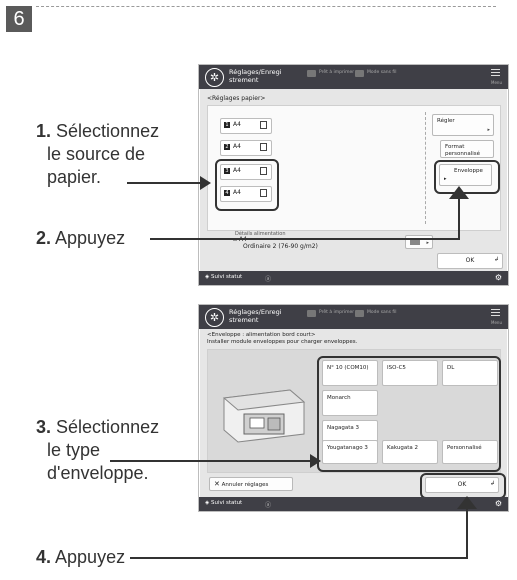 The height and width of the screenshot is (580, 517). I want to click on tab-label: Prêt à imprimer, so click(337, 72).